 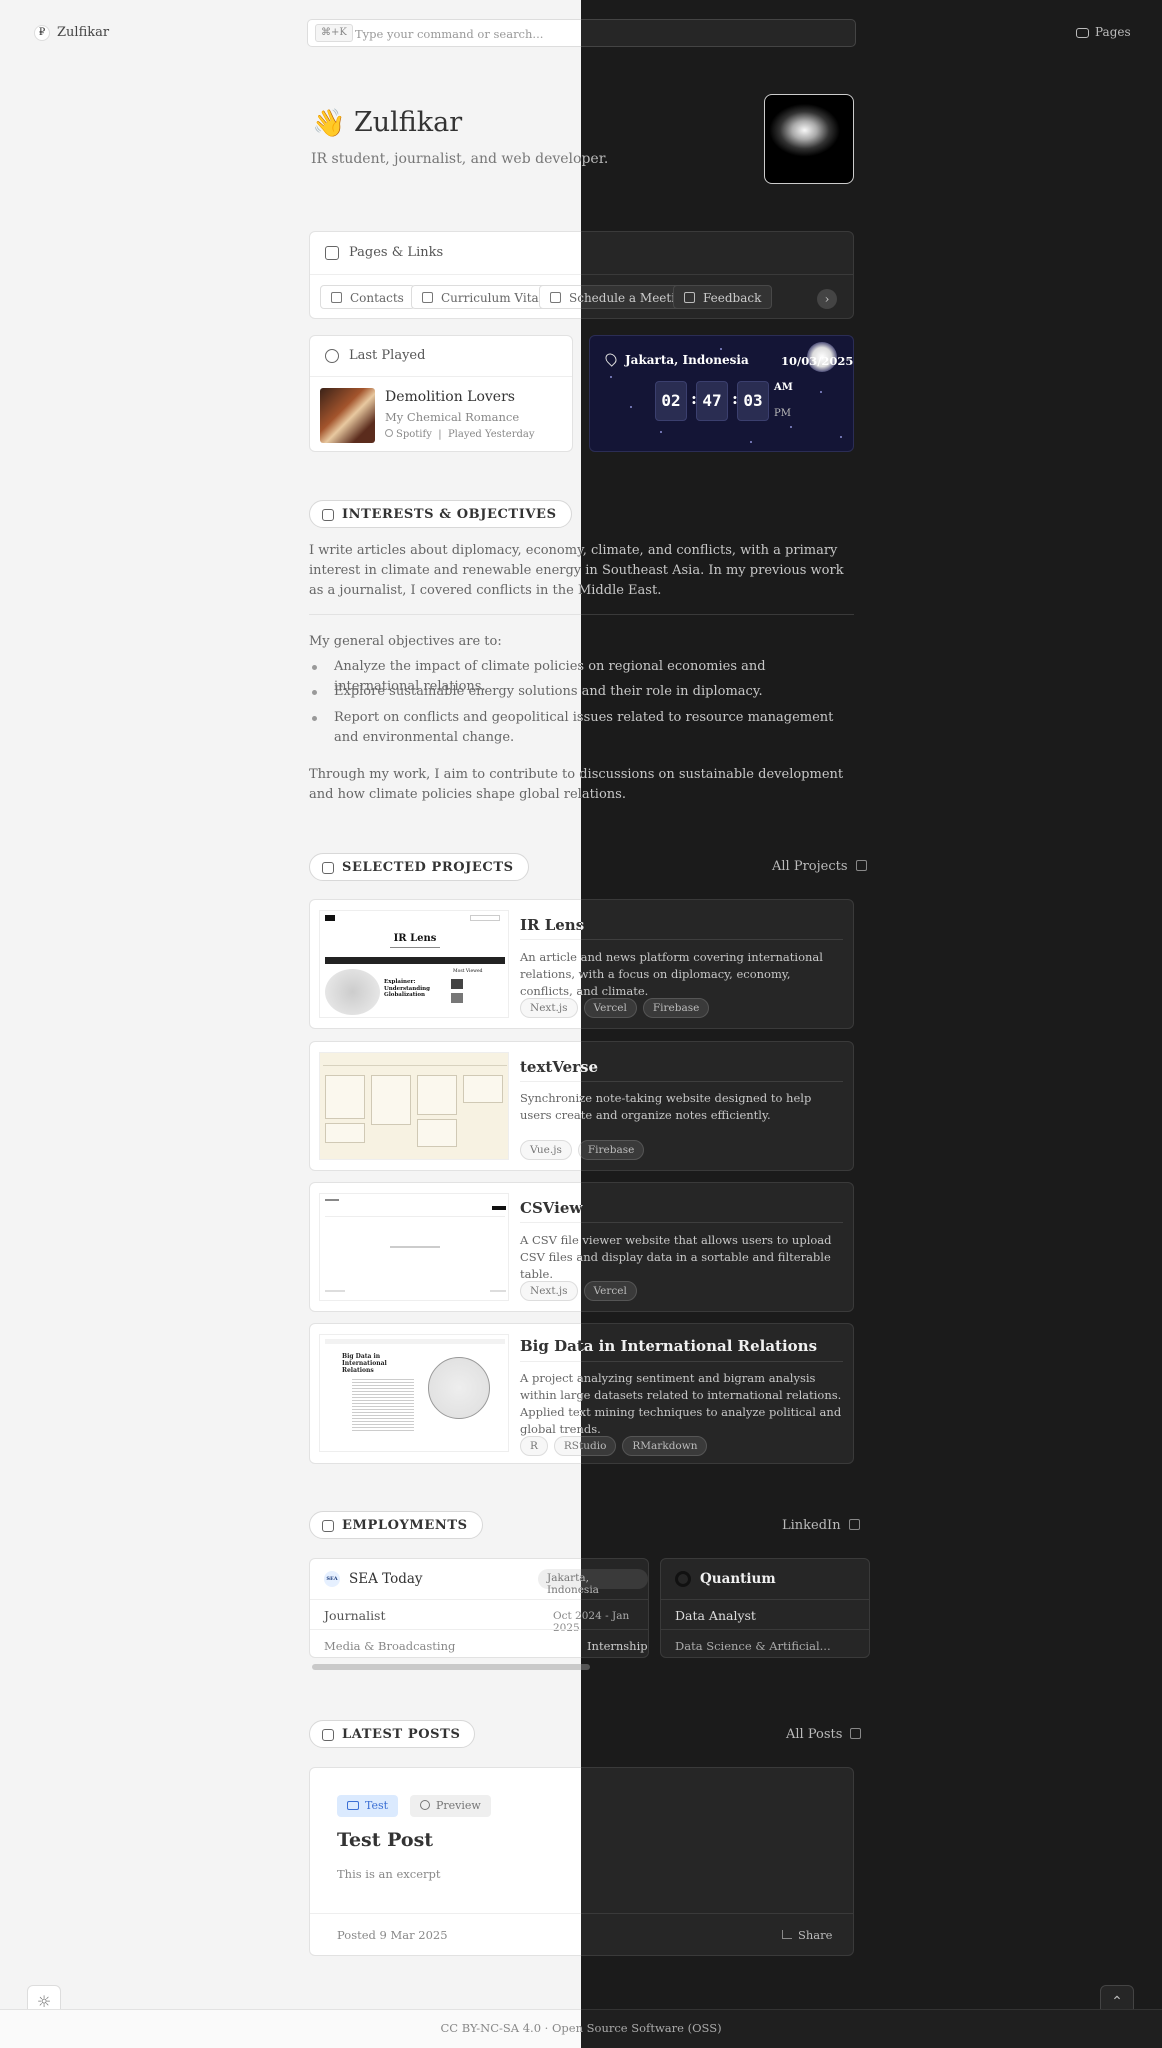 I want to click on post-excerpt: This is an excerpt, so click(x=389, y=1874).